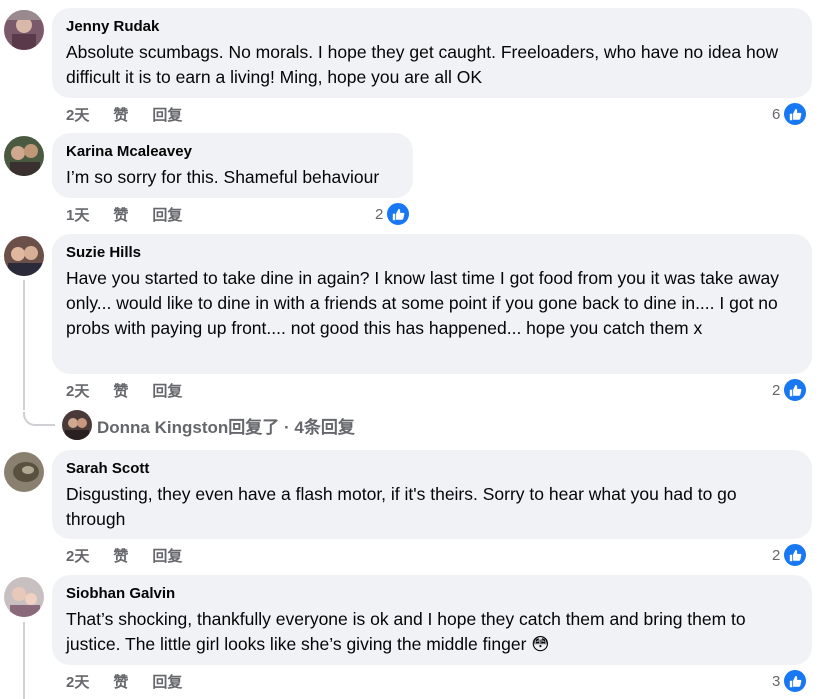 The image size is (829, 699). I want to click on reaction-number: 6, so click(776, 114).